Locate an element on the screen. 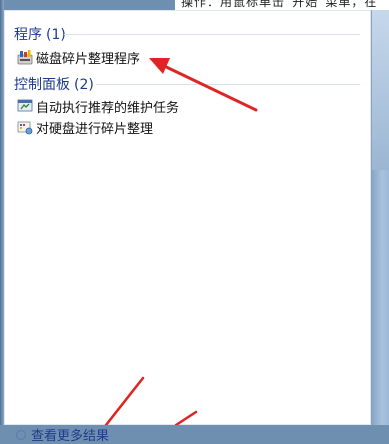 Image resolution: width=389 pixels, height=444 pixels. group-header-programs: 程序 (1) is located at coordinates (40, 34).